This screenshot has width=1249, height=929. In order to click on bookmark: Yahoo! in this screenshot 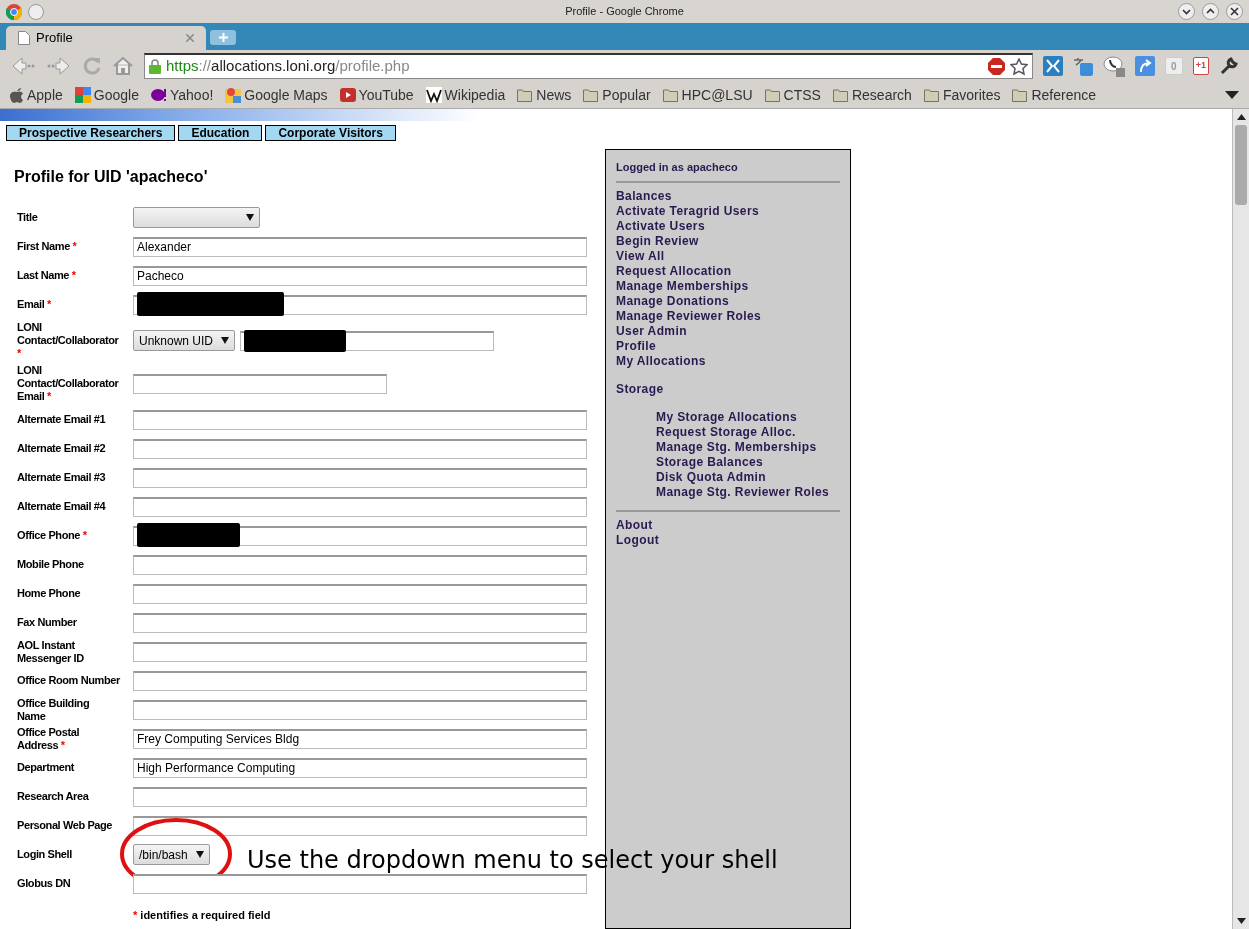, I will do `click(182, 95)`.